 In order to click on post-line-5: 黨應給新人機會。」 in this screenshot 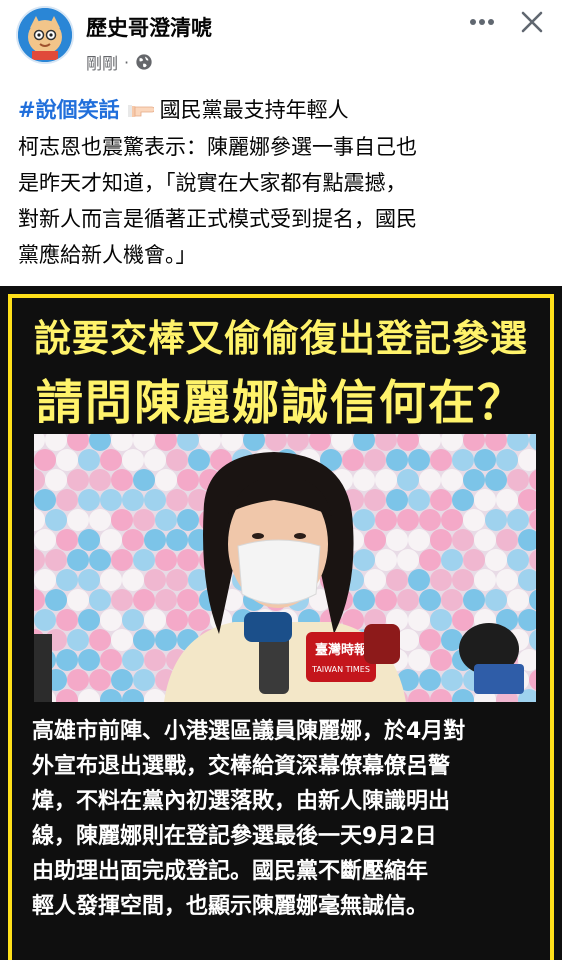, I will do `click(107, 255)`.